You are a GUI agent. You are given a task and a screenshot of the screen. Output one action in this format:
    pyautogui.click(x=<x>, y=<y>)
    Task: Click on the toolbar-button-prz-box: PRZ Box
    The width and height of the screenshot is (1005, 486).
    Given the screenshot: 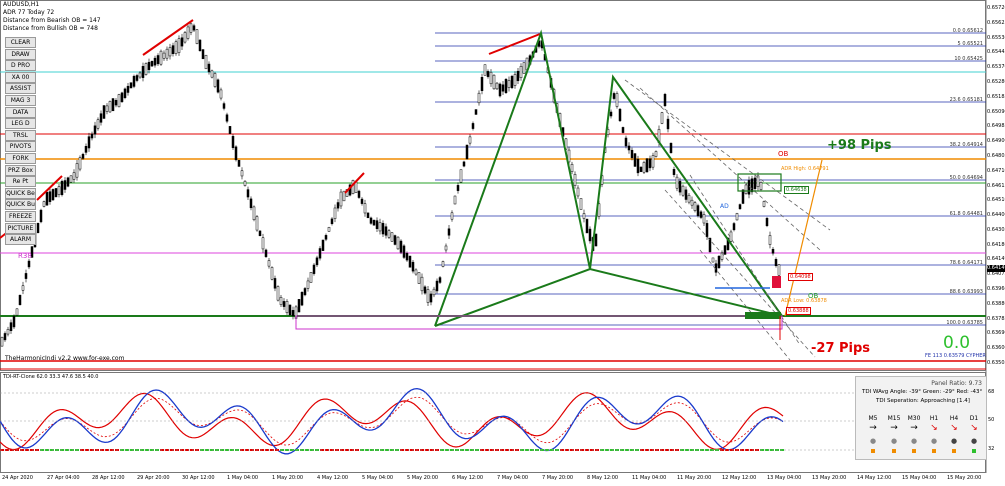 What is the action you would take?
    pyautogui.click(x=20, y=170)
    